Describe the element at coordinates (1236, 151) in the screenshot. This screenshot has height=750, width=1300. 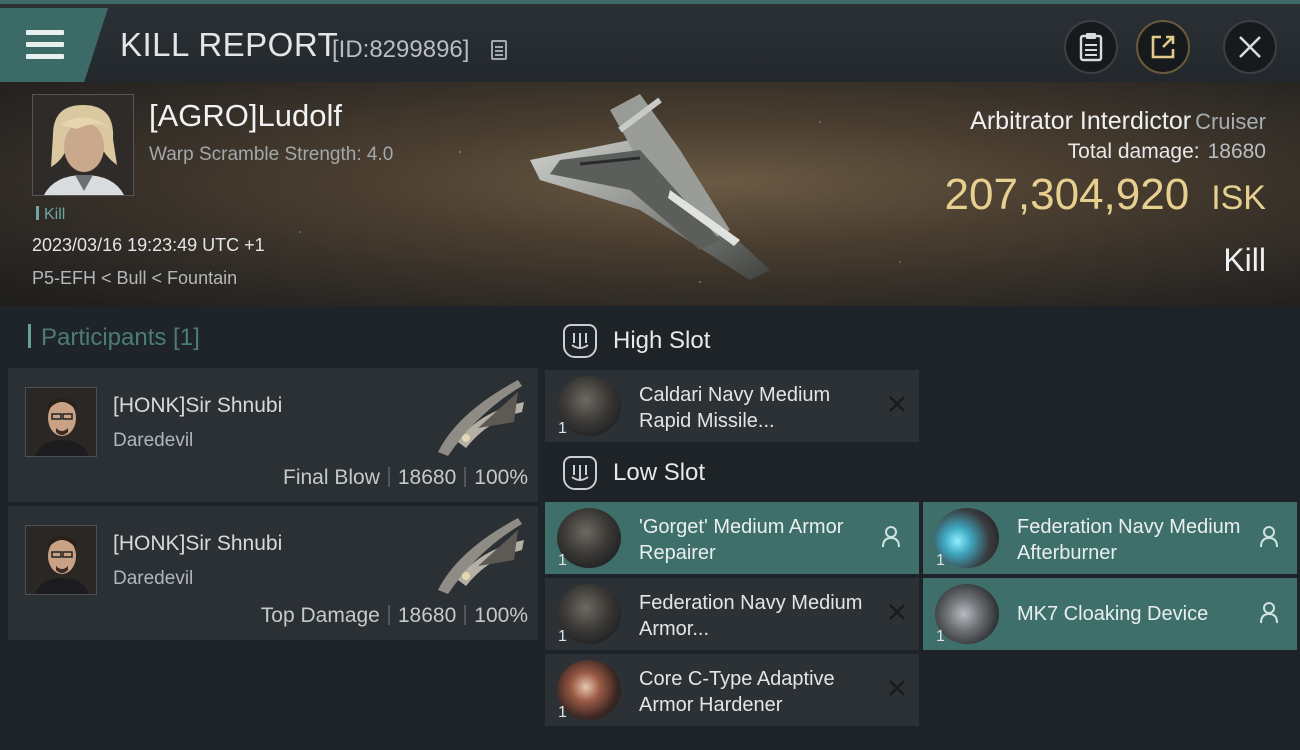
I see `total-damage-value: 18680` at that location.